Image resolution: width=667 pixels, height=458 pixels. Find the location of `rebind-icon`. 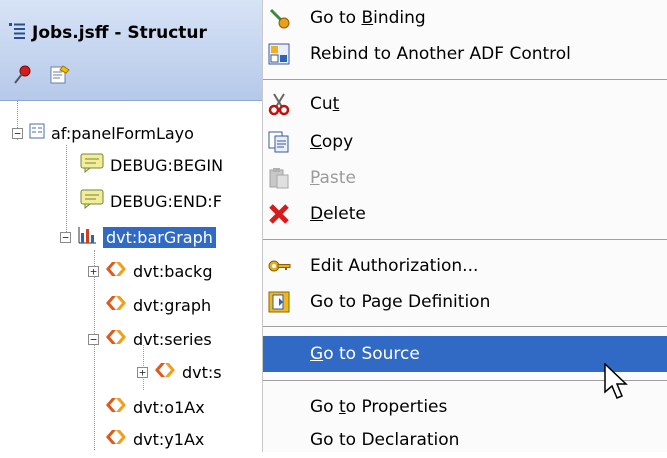

rebind-icon is located at coordinates (279, 54).